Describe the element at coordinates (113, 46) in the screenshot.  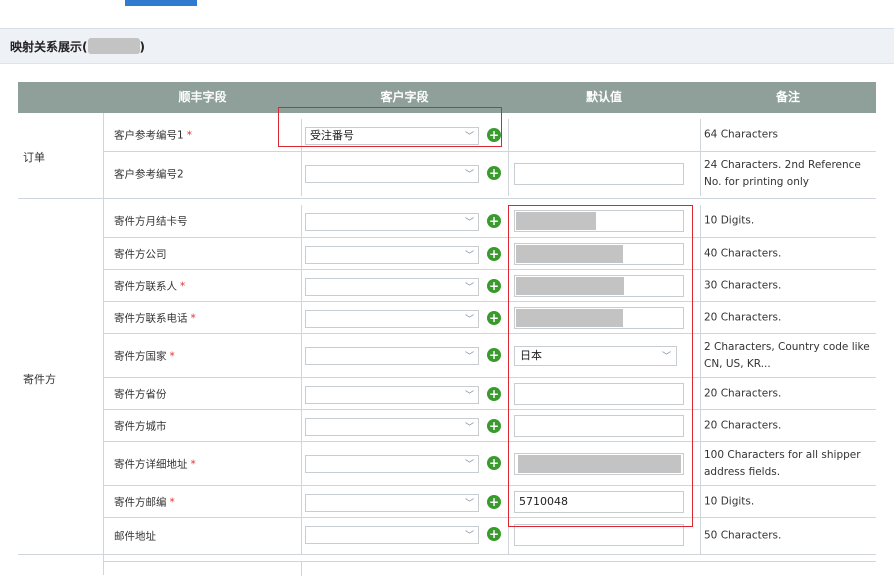
I see `redacted-name` at that location.